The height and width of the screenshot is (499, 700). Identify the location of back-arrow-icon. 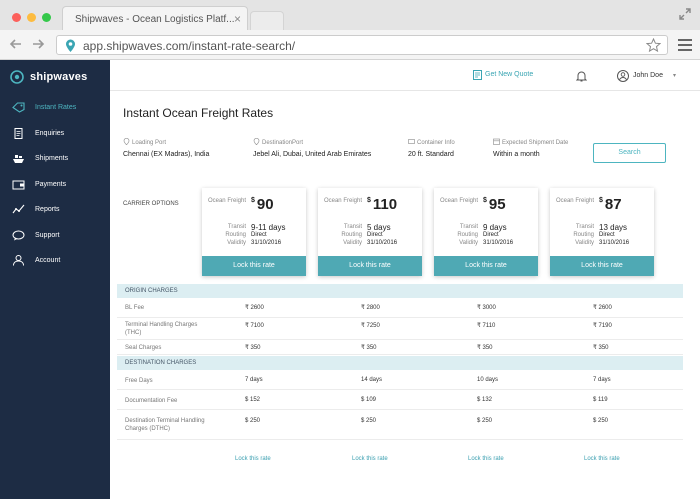
(16, 44).